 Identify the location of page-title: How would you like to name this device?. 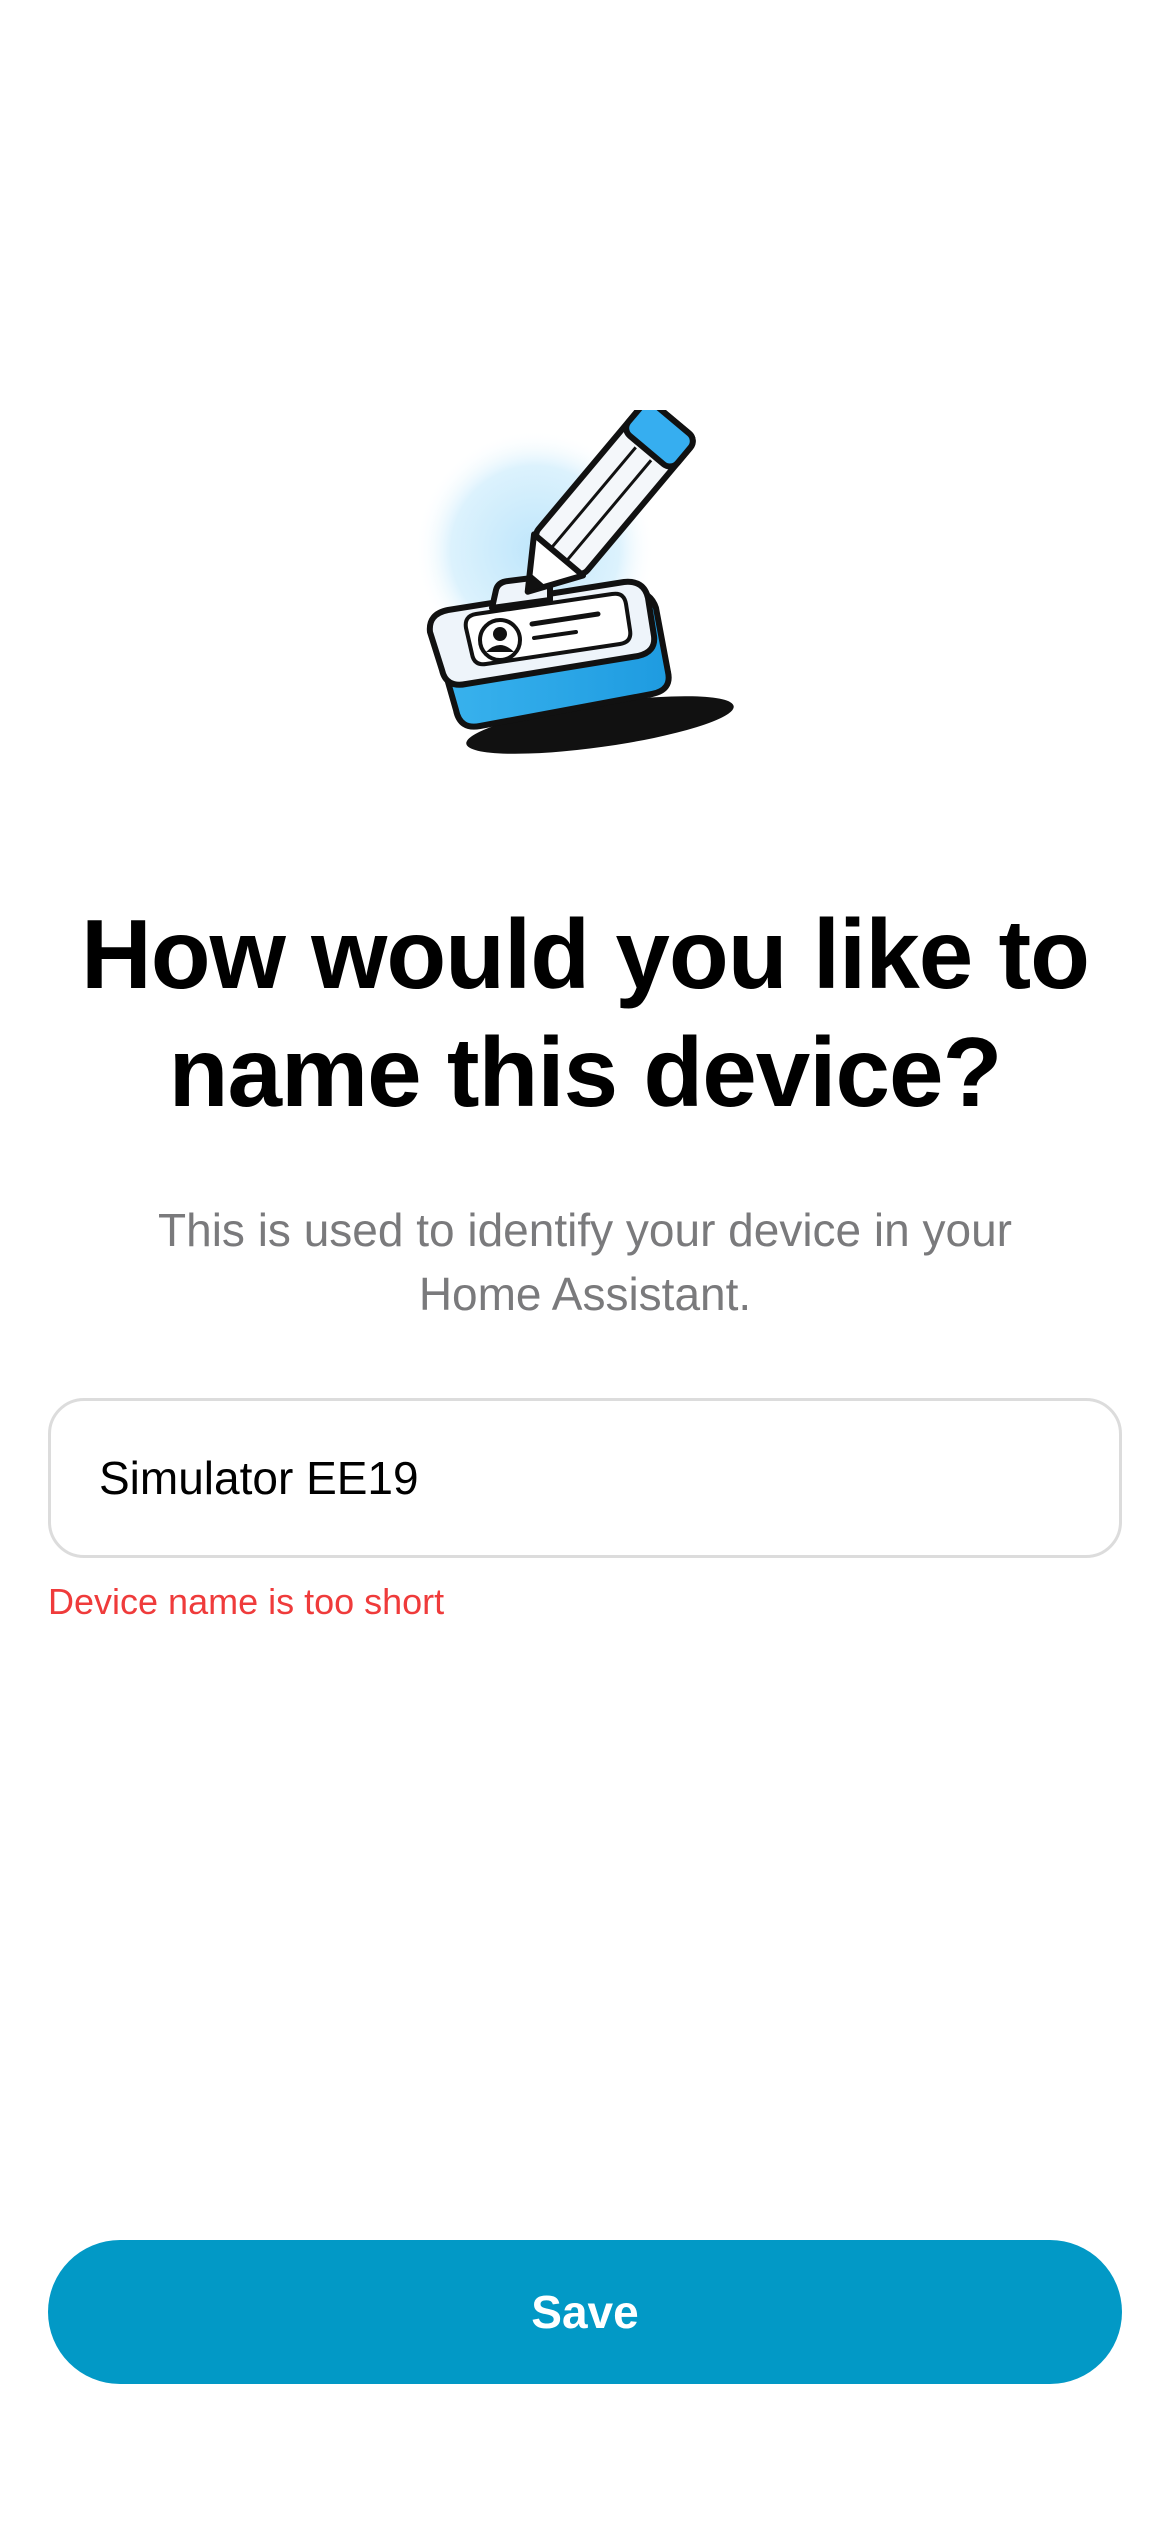
(585, 1013).